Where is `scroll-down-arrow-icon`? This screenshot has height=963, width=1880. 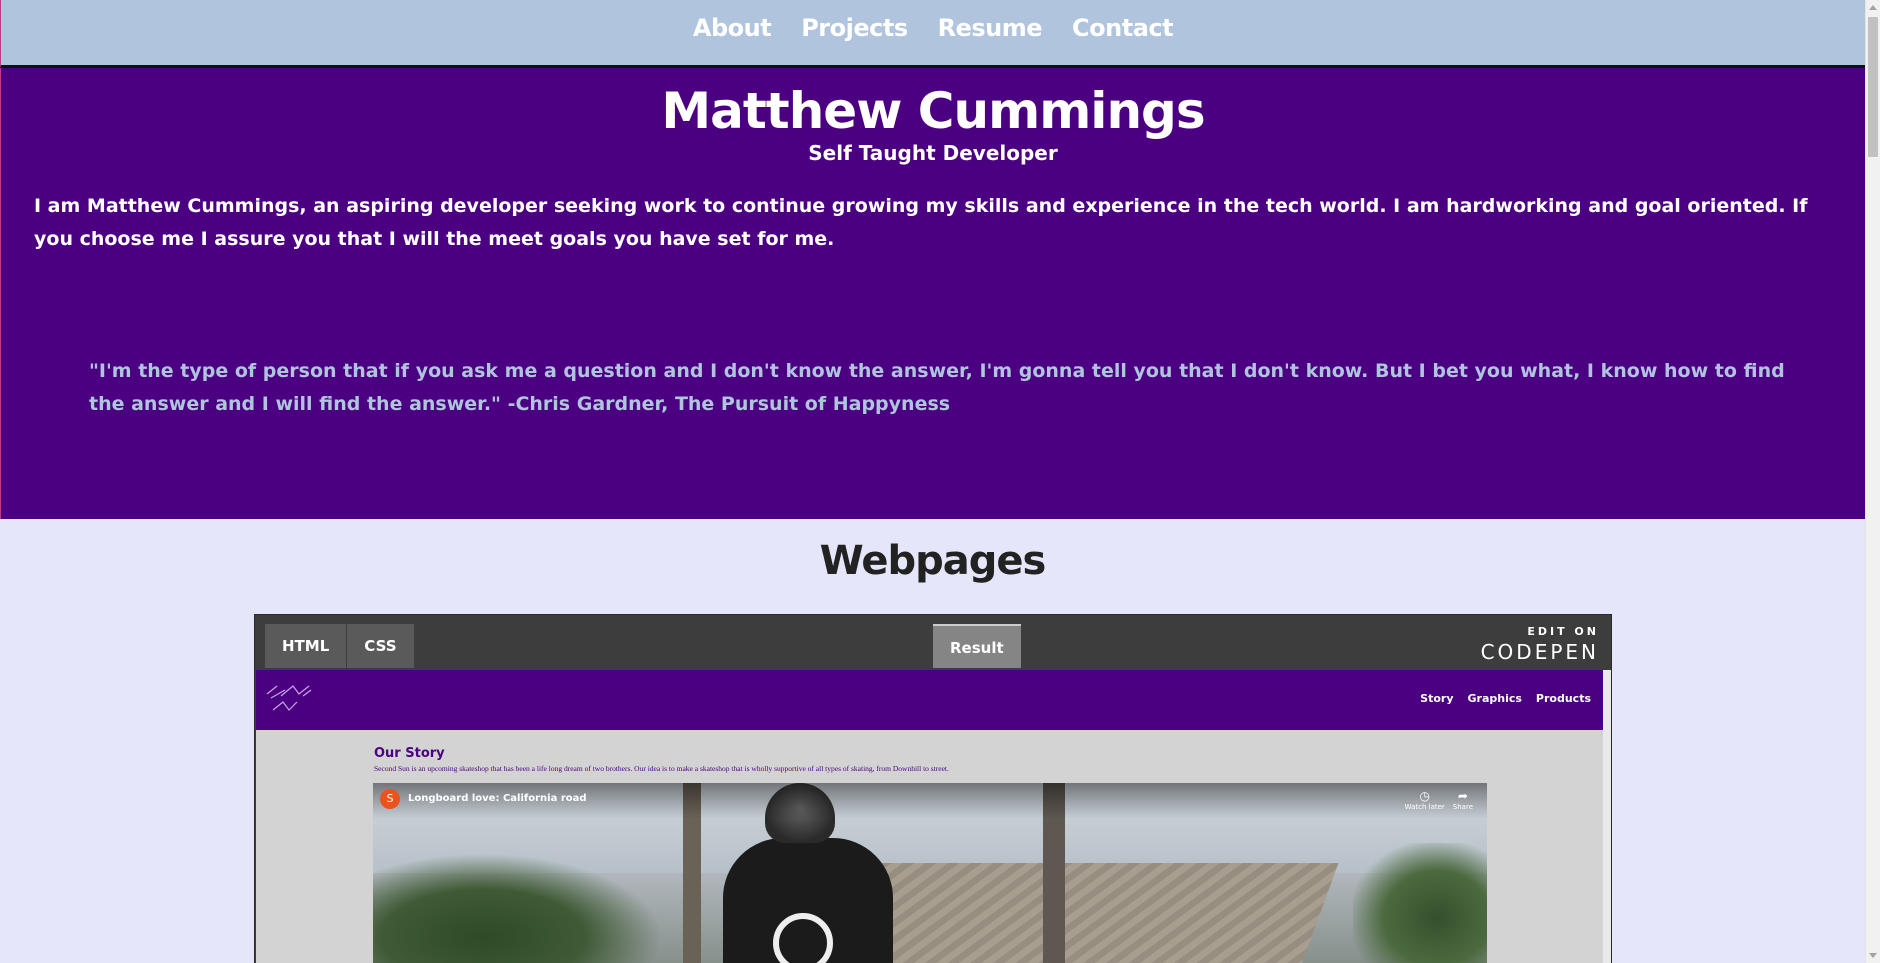 scroll-down-arrow-icon is located at coordinates (1873, 955).